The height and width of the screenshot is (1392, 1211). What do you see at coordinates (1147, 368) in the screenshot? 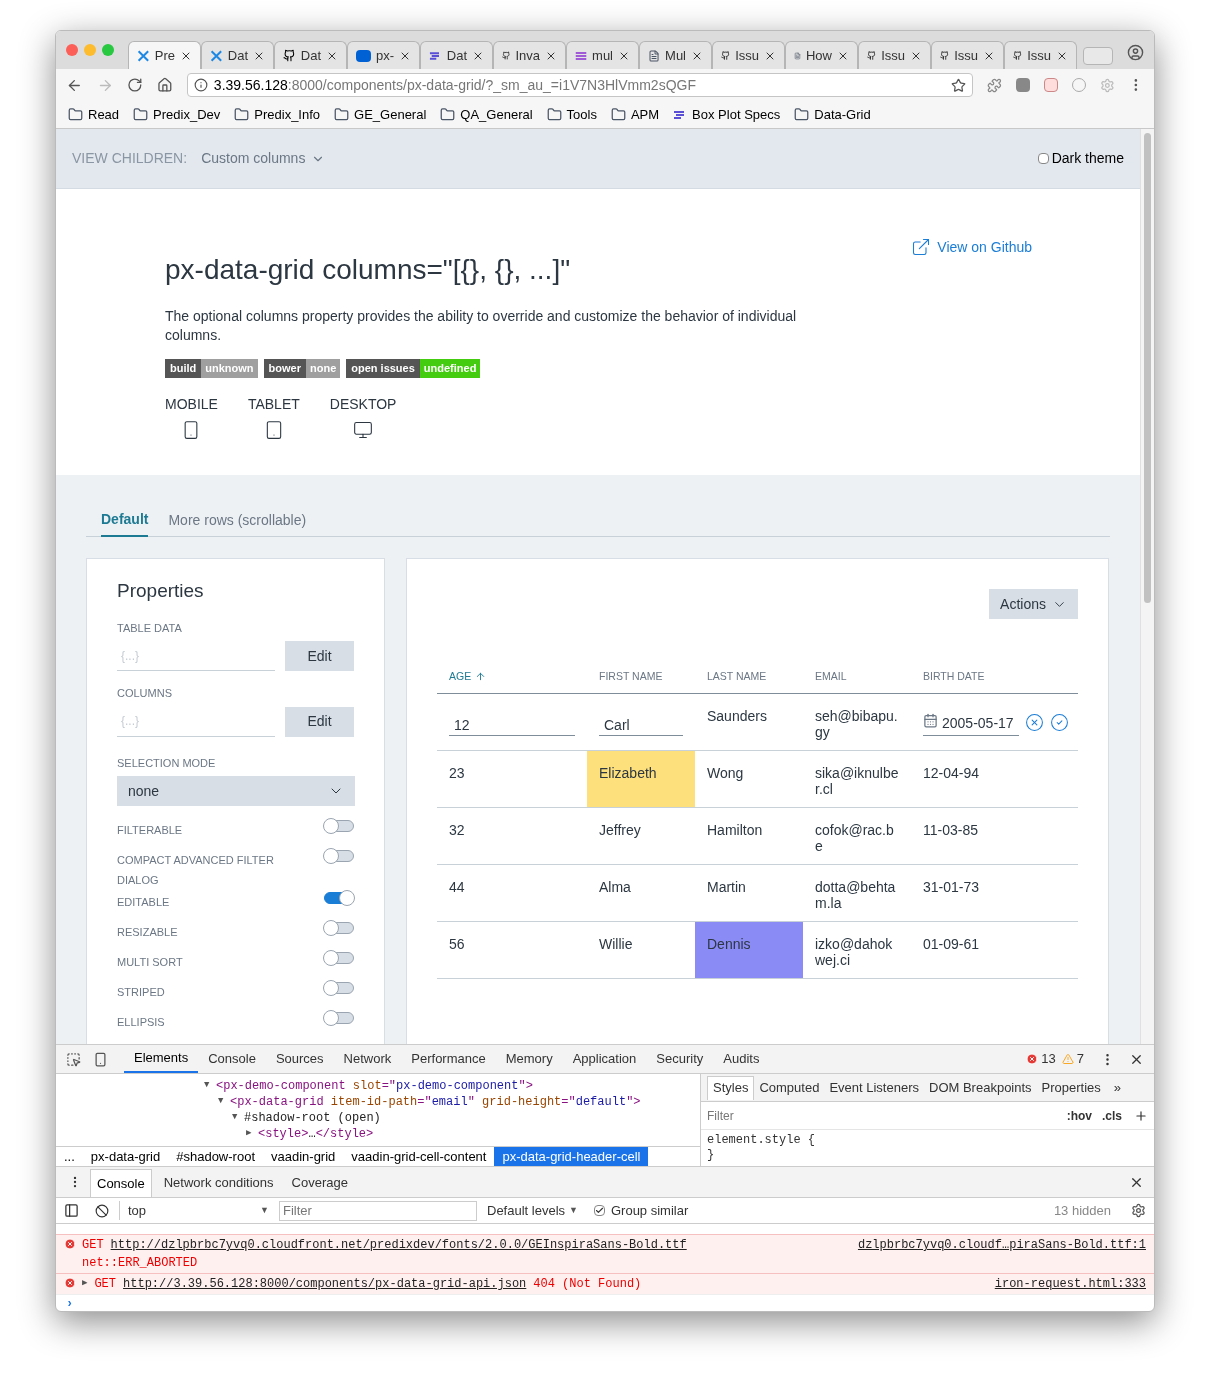
I see `scrollbar-thumb` at bounding box center [1147, 368].